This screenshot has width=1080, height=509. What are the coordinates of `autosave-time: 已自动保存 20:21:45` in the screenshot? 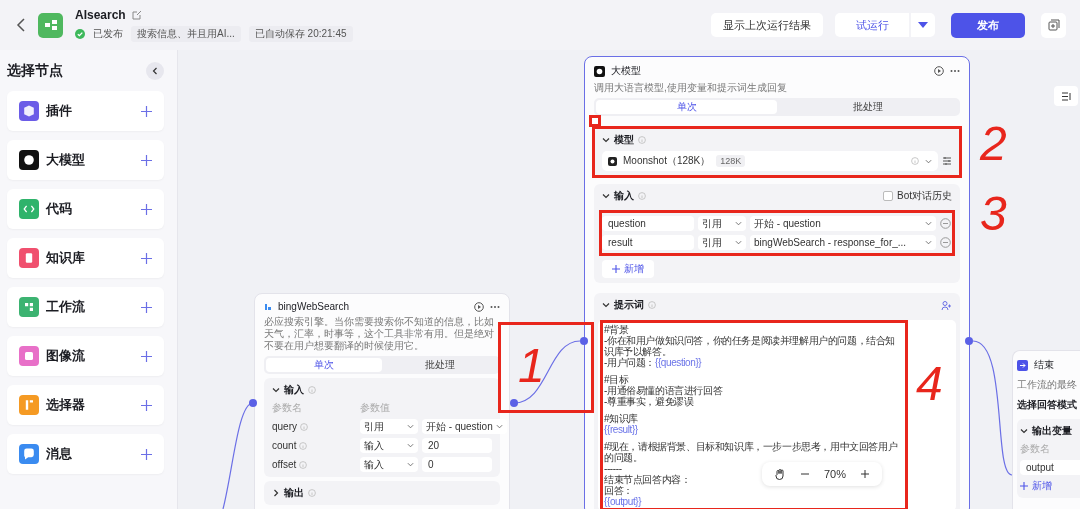 It's located at (300, 34).